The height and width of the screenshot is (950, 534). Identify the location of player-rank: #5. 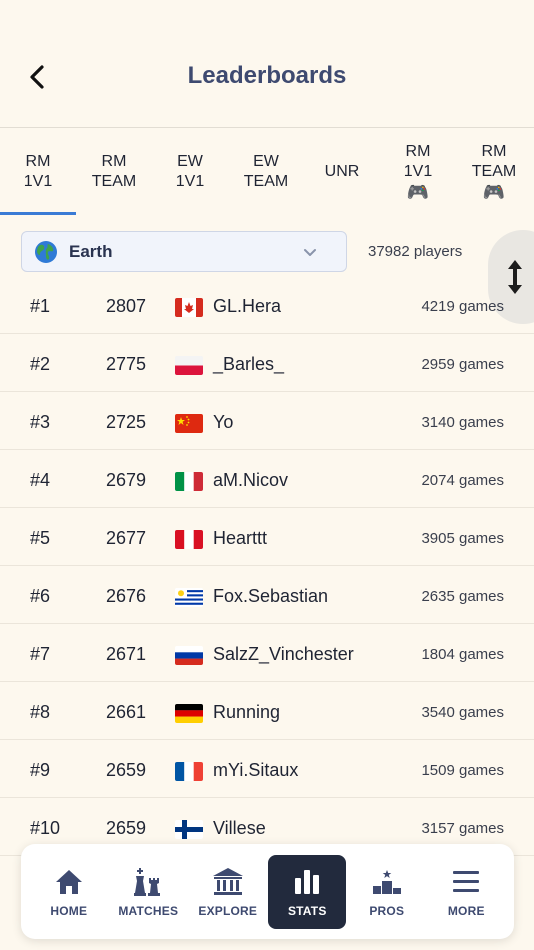
(40, 538).